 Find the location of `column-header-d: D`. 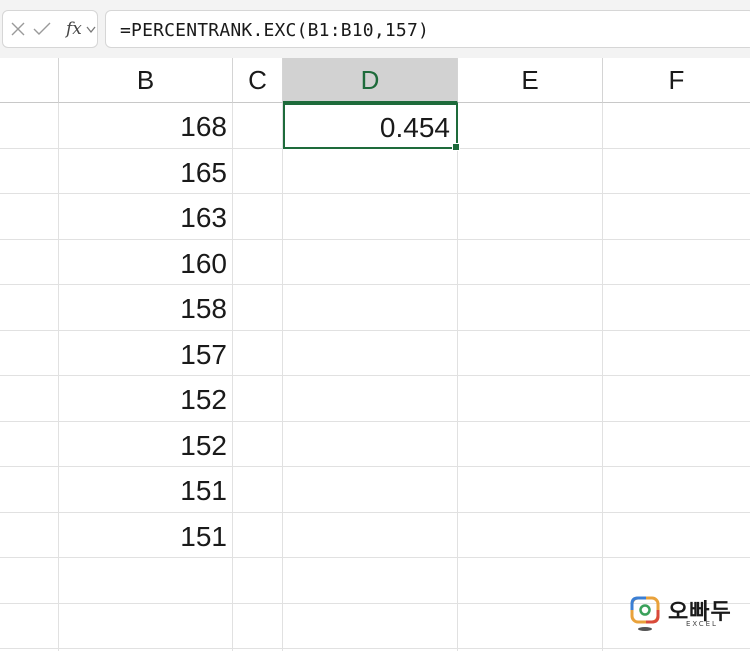

column-header-d: D is located at coordinates (370, 80).